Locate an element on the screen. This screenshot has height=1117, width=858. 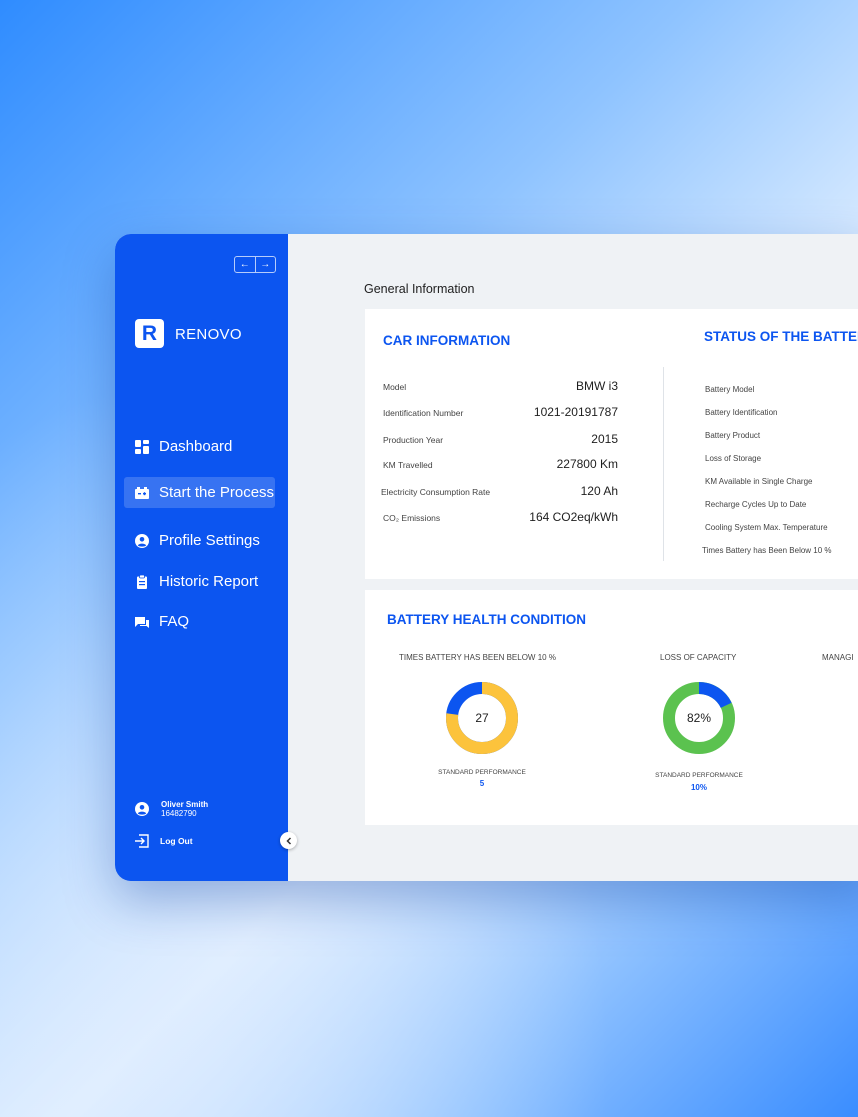
info-value: 1021-20191787 is located at coordinates (575, 412).